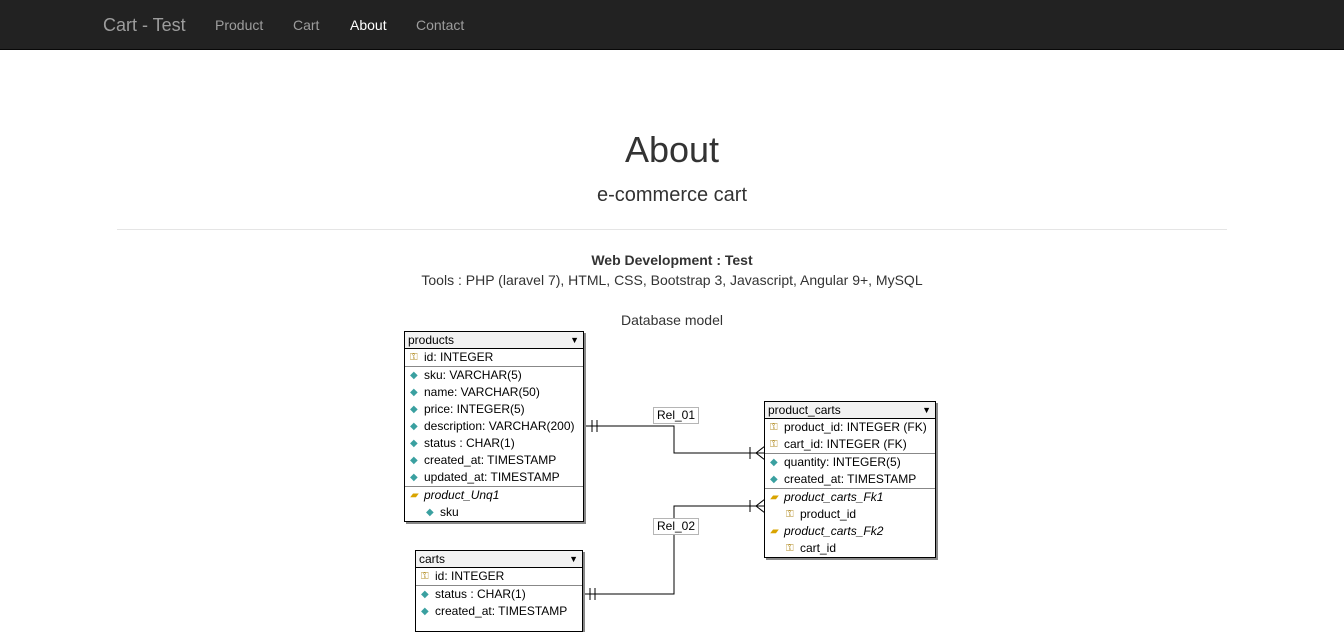 Image resolution: width=1344 pixels, height=632 pixels. Describe the element at coordinates (474, 409) in the screenshot. I see `field-label: price: INTEGER(5)` at that location.